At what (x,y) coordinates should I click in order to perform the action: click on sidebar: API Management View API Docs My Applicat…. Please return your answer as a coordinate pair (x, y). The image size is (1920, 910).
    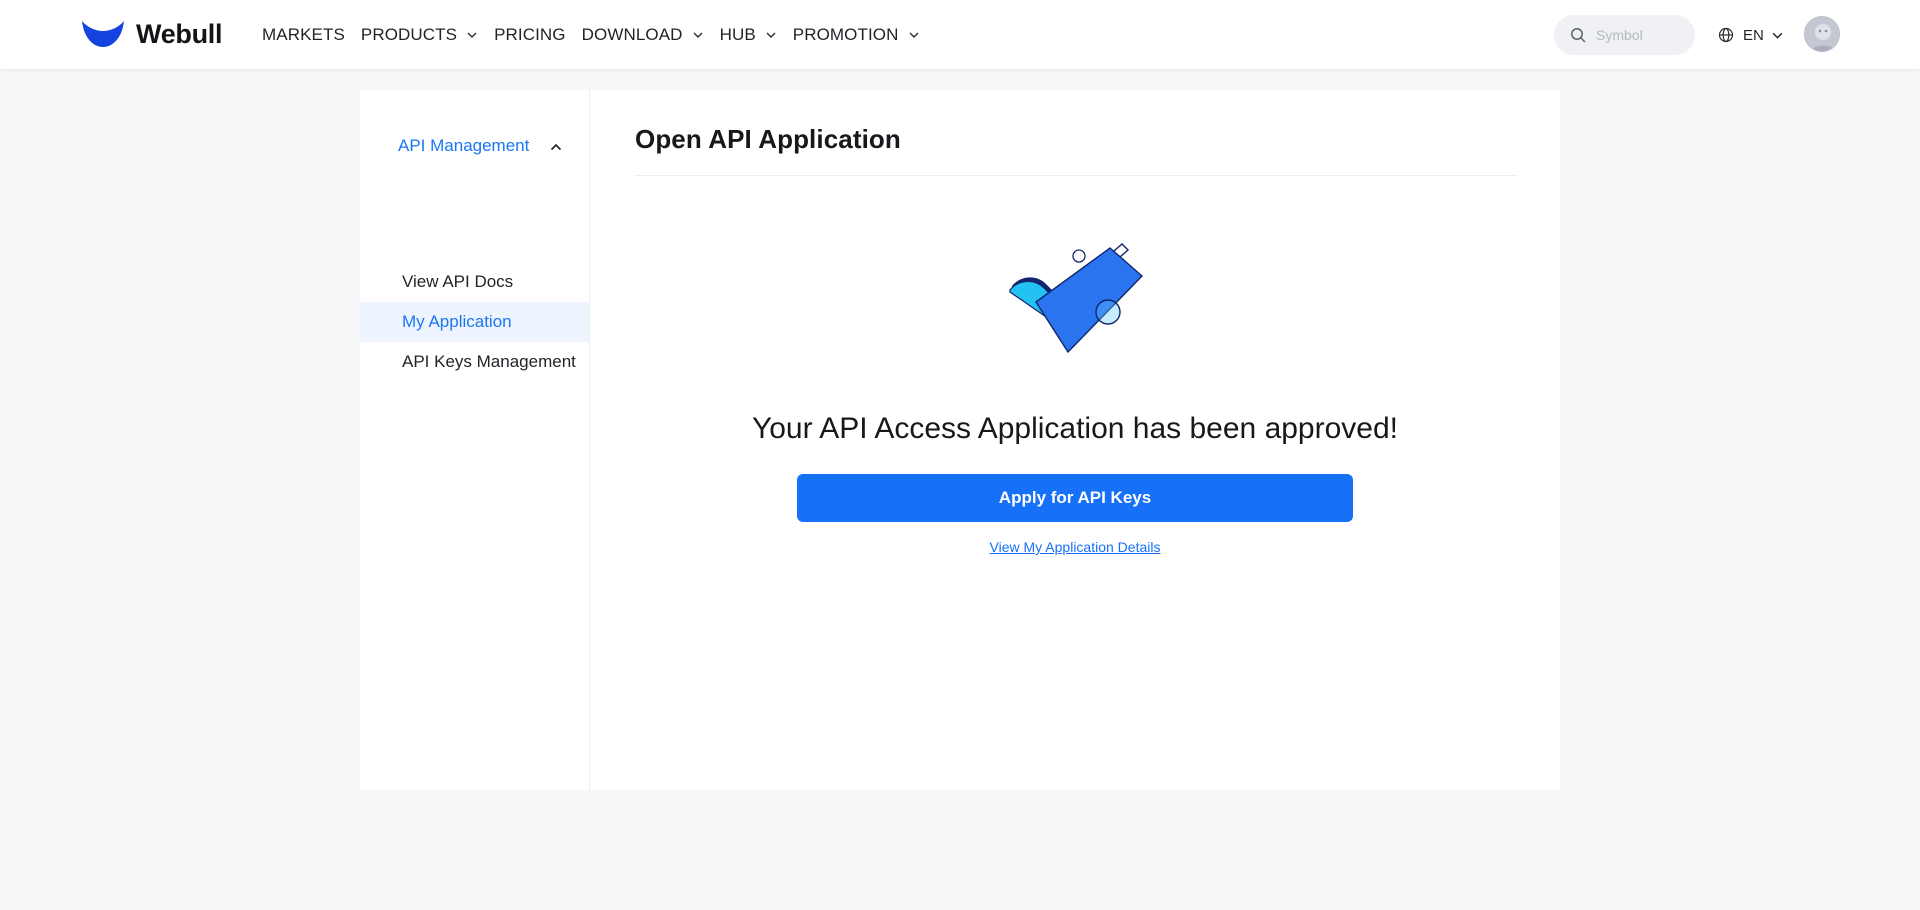
    Looking at the image, I should click on (475, 440).